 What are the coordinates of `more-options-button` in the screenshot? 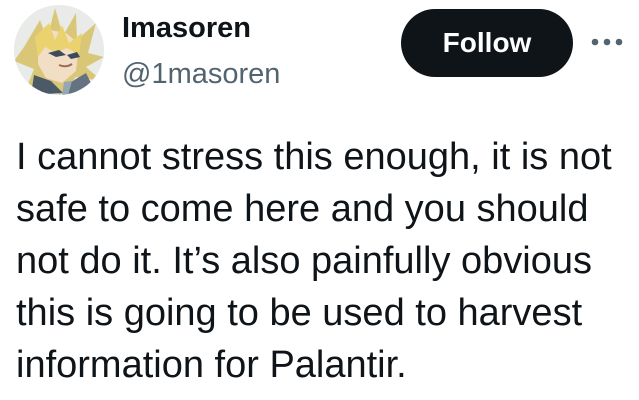 It's located at (607, 42).